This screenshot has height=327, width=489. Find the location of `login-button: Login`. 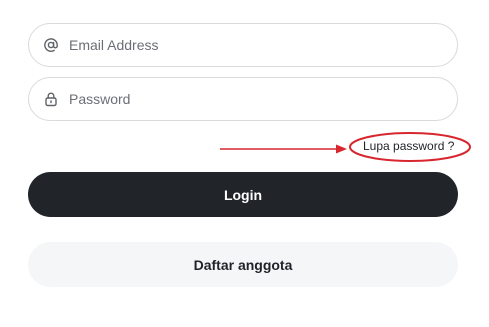

login-button: Login is located at coordinates (243, 194).